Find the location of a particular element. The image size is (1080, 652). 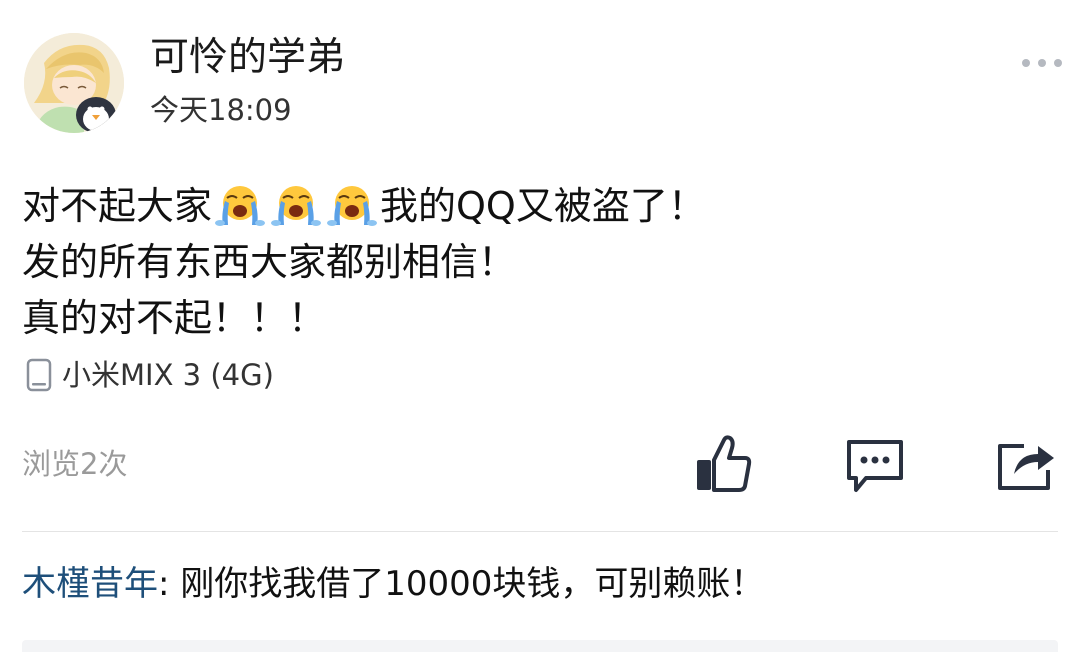

device-label: 小米MIX 3 (4G) is located at coordinates (168, 375).